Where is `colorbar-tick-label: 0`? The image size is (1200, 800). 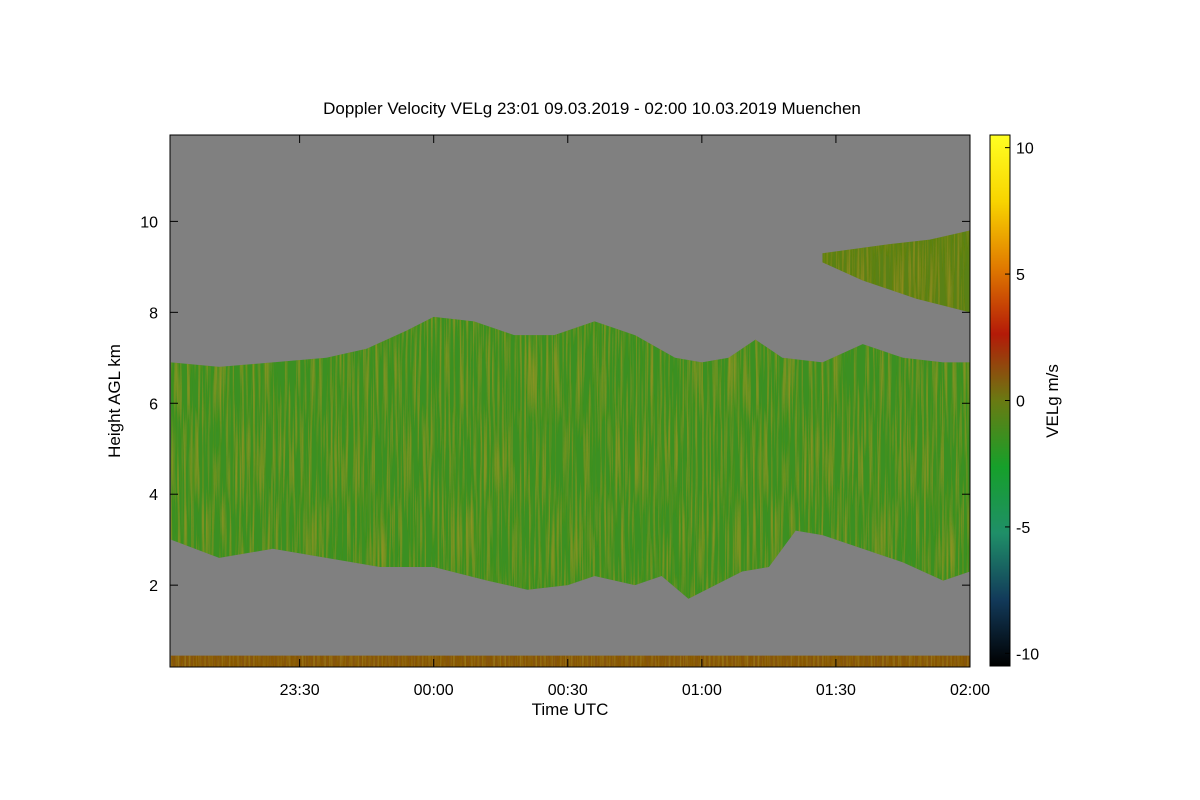
colorbar-tick-label: 0 is located at coordinates (1020, 402).